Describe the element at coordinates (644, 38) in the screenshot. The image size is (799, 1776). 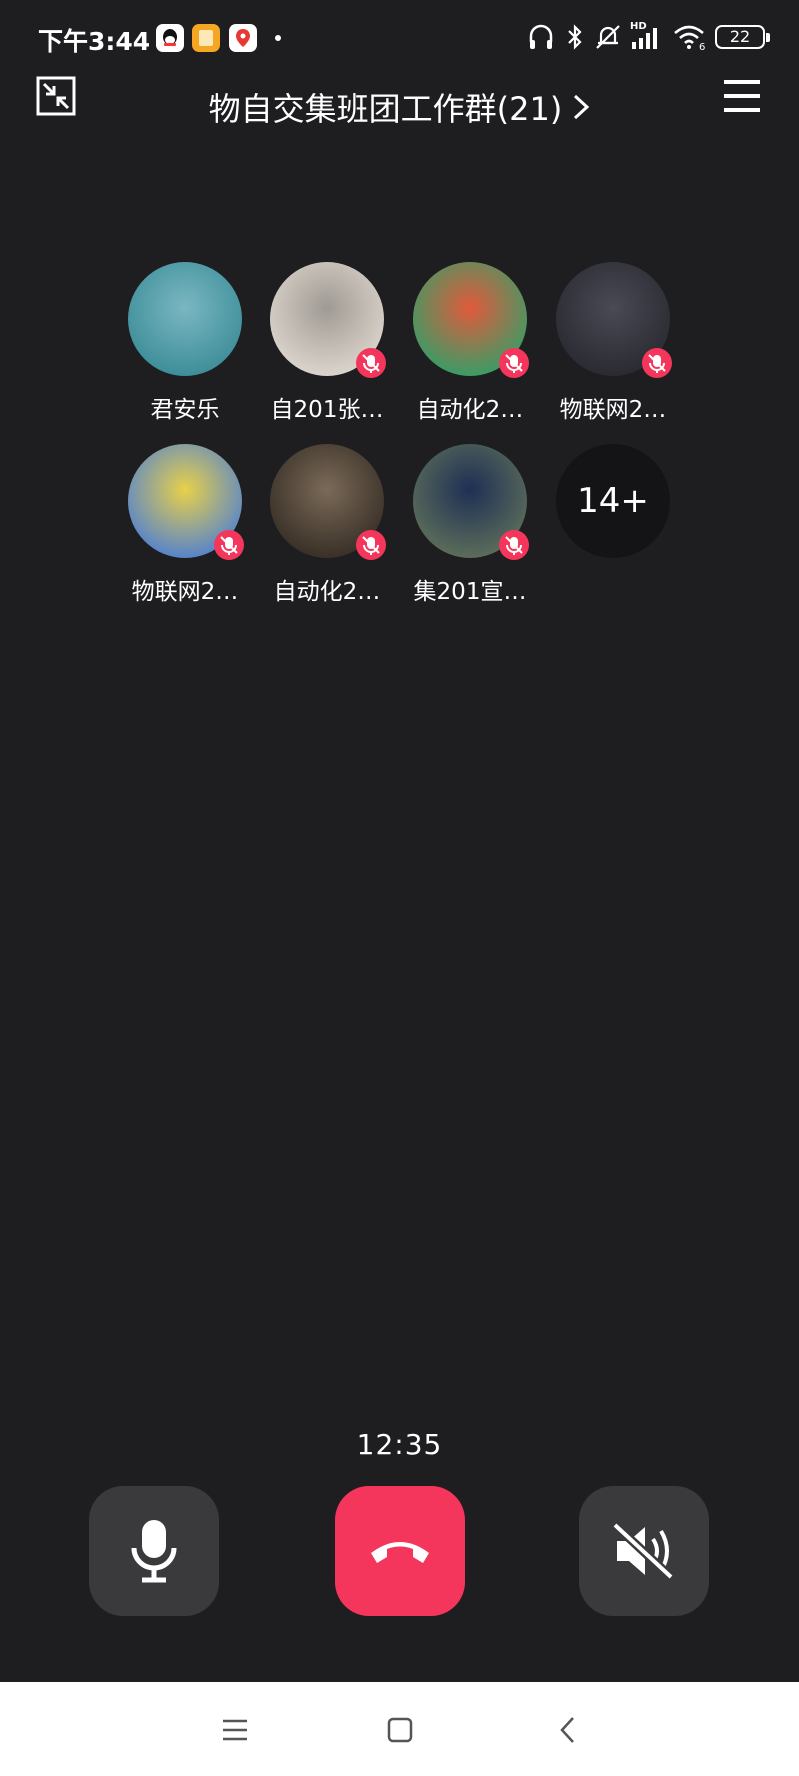
I see `signal-icon` at that location.